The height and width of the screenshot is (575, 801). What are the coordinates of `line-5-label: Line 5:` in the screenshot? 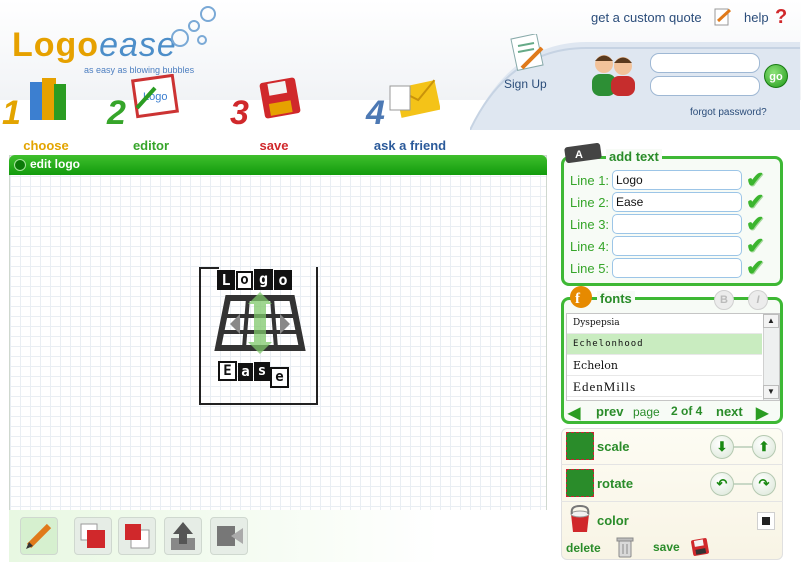 It's located at (590, 268).